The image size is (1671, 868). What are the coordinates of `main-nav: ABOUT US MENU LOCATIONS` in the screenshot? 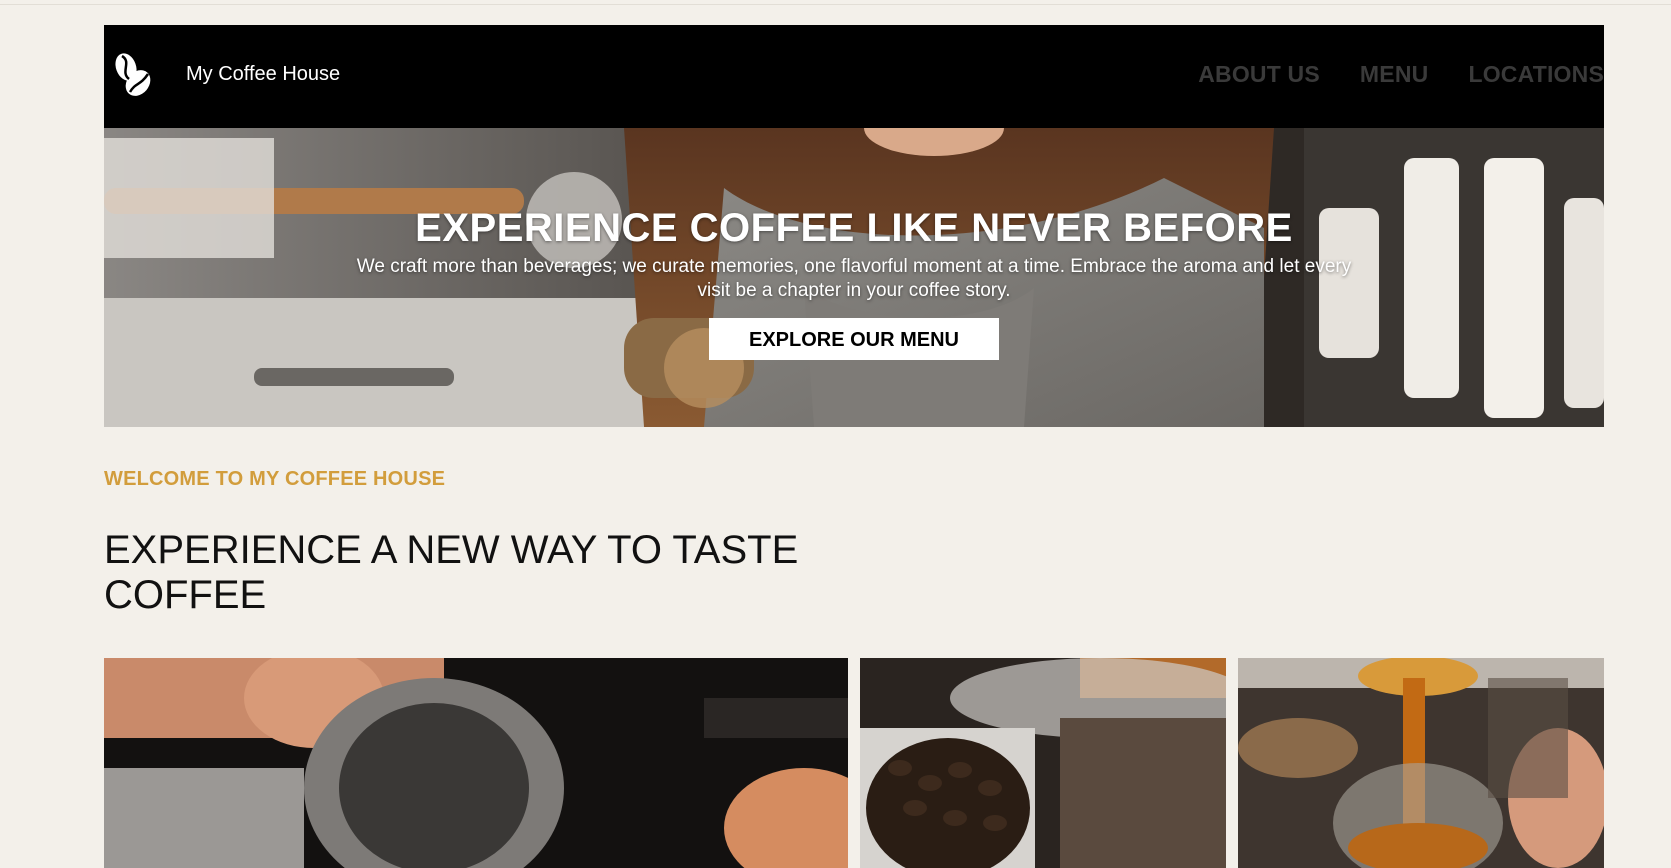 It's located at (1401, 74).